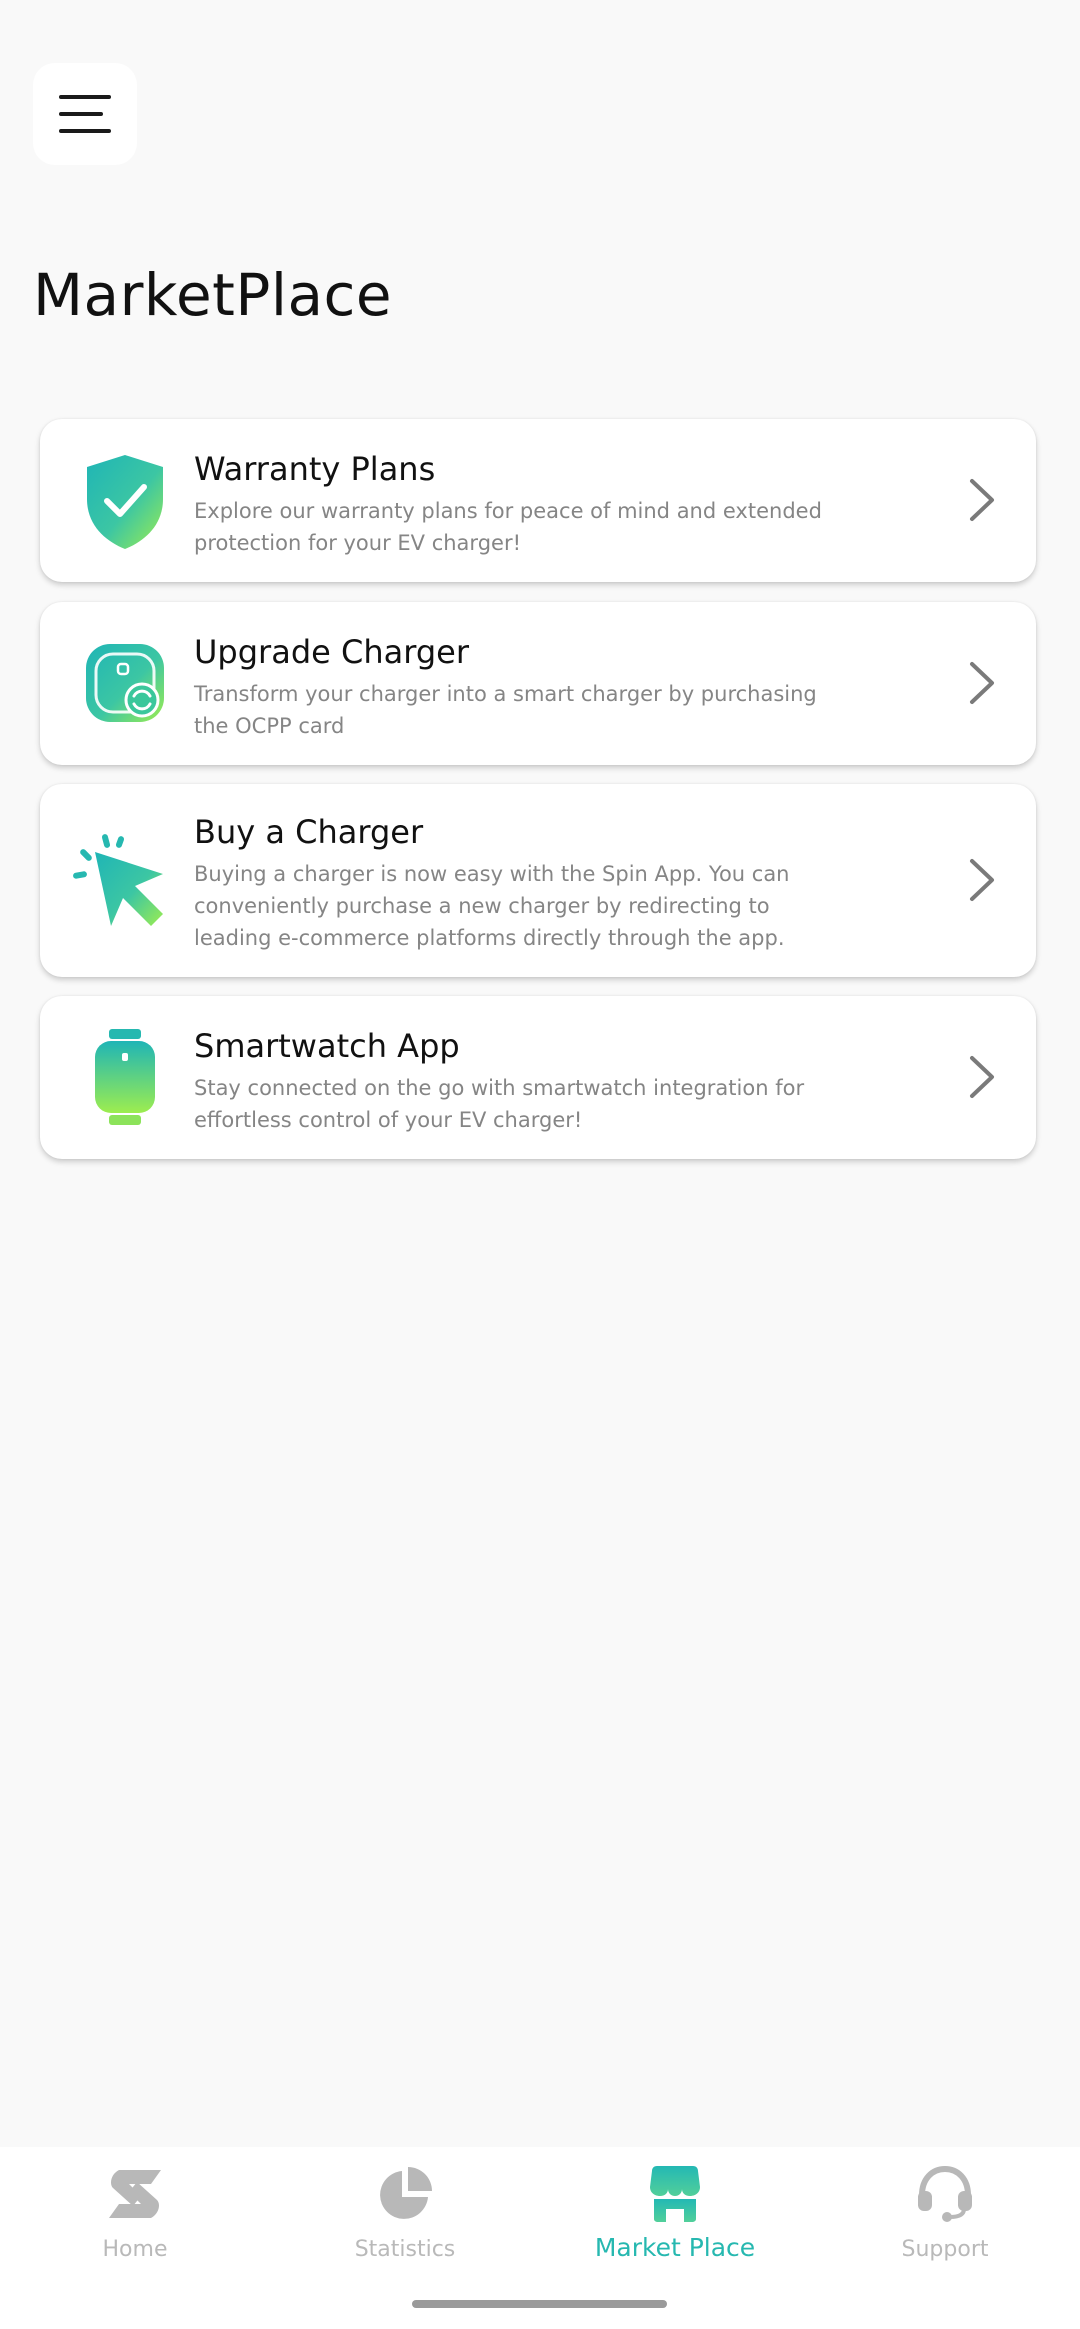 This screenshot has height=2329, width=1080. I want to click on page-title: MarketPlace, so click(213, 295).